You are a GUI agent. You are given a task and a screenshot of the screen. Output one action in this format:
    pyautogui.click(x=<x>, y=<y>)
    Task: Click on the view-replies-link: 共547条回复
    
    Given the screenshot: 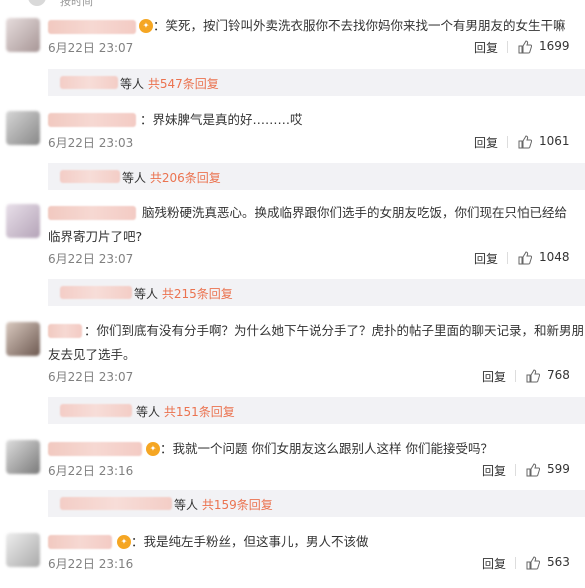 What is the action you would take?
    pyautogui.click(x=183, y=84)
    